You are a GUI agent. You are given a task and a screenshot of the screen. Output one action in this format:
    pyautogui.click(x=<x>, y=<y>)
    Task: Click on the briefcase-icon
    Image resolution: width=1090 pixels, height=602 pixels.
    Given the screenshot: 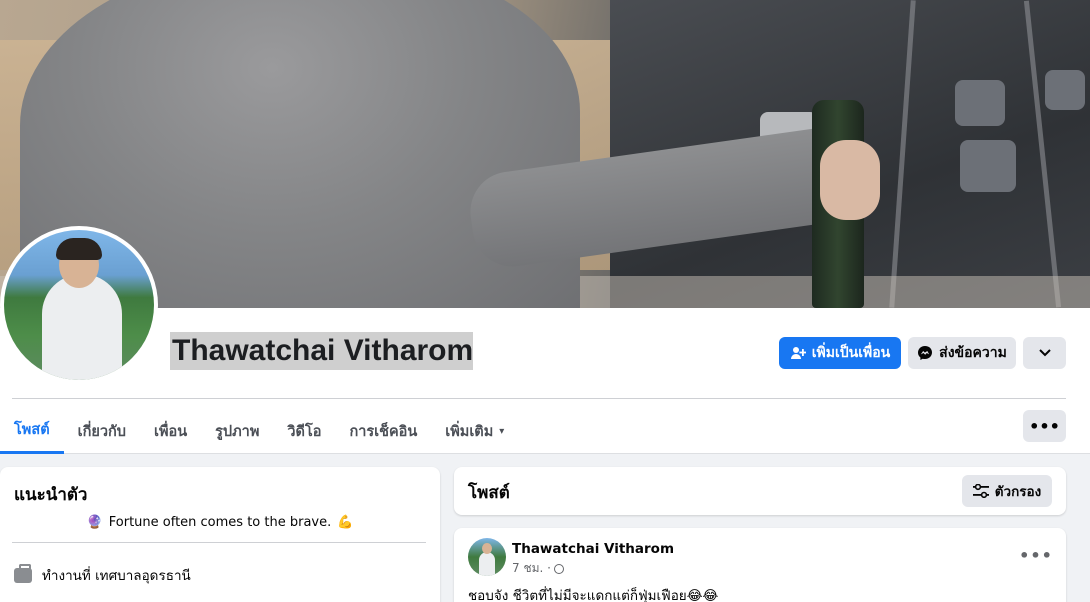 What is the action you would take?
    pyautogui.click(x=23, y=573)
    